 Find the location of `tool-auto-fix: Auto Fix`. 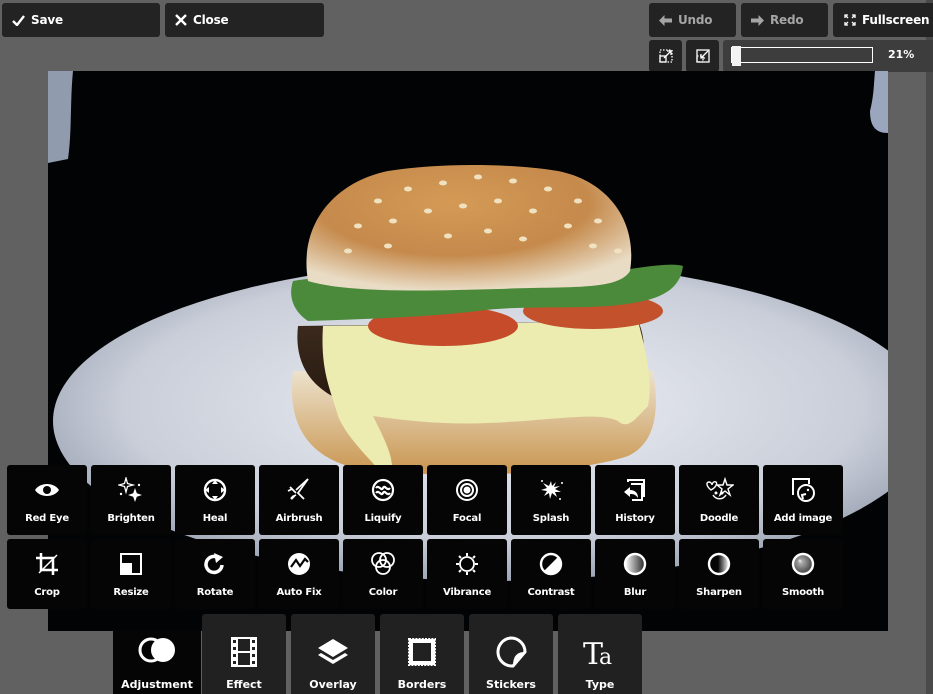

tool-auto-fix: Auto Fix is located at coordinates (299, 574).